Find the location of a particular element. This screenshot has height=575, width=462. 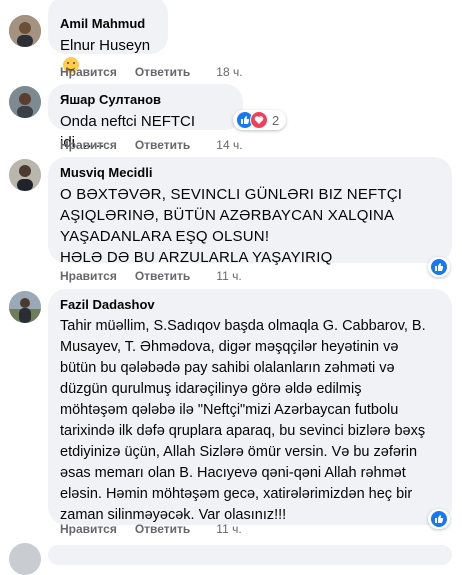

comment-bubble is located at coordinates (250, 555).